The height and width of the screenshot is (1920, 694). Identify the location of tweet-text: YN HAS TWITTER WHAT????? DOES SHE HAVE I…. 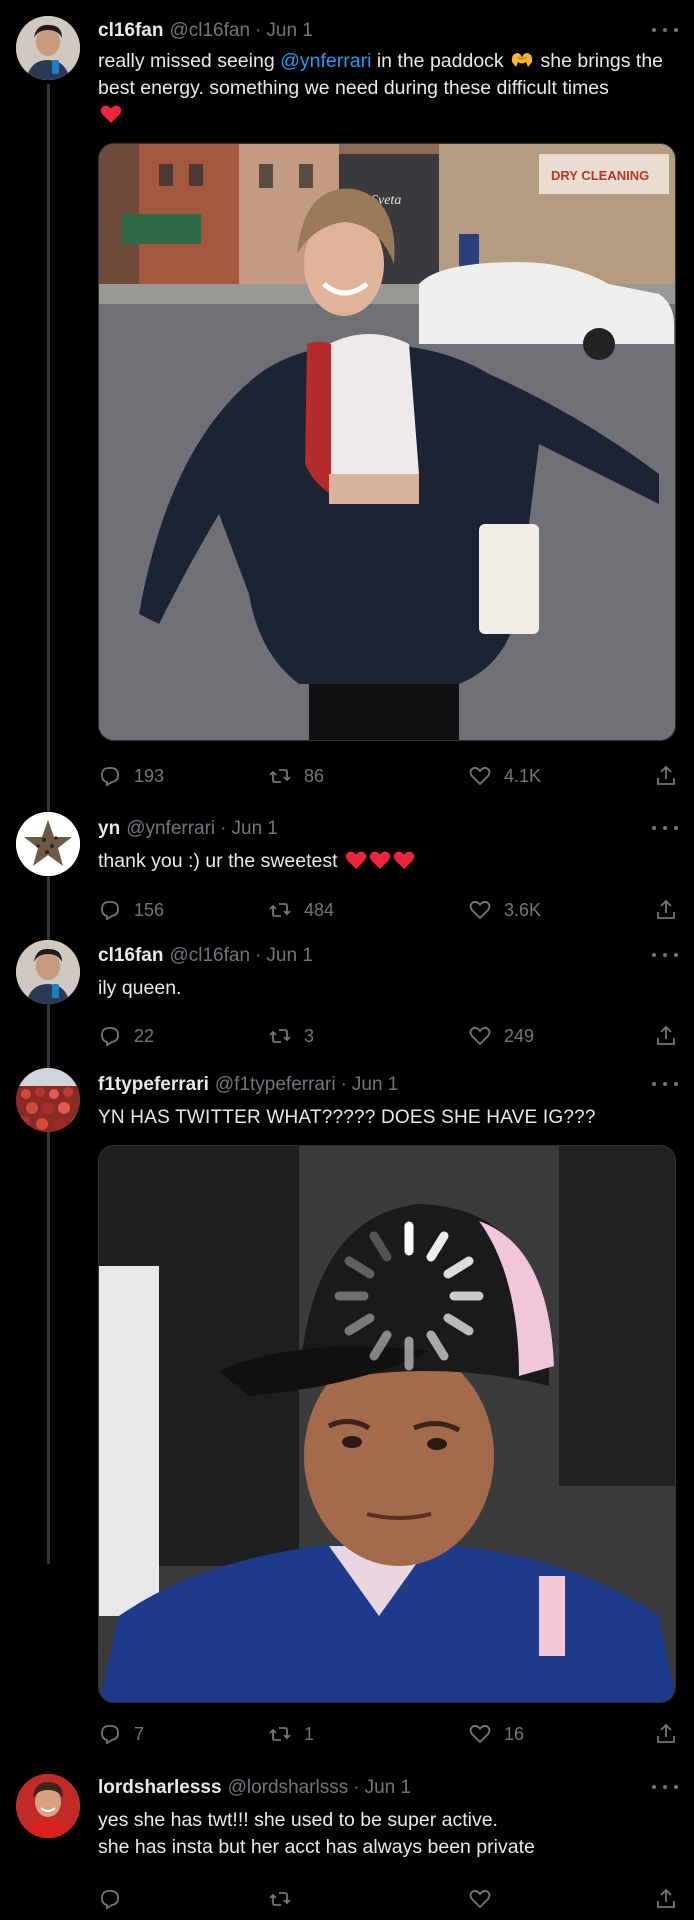
(347, 1117).